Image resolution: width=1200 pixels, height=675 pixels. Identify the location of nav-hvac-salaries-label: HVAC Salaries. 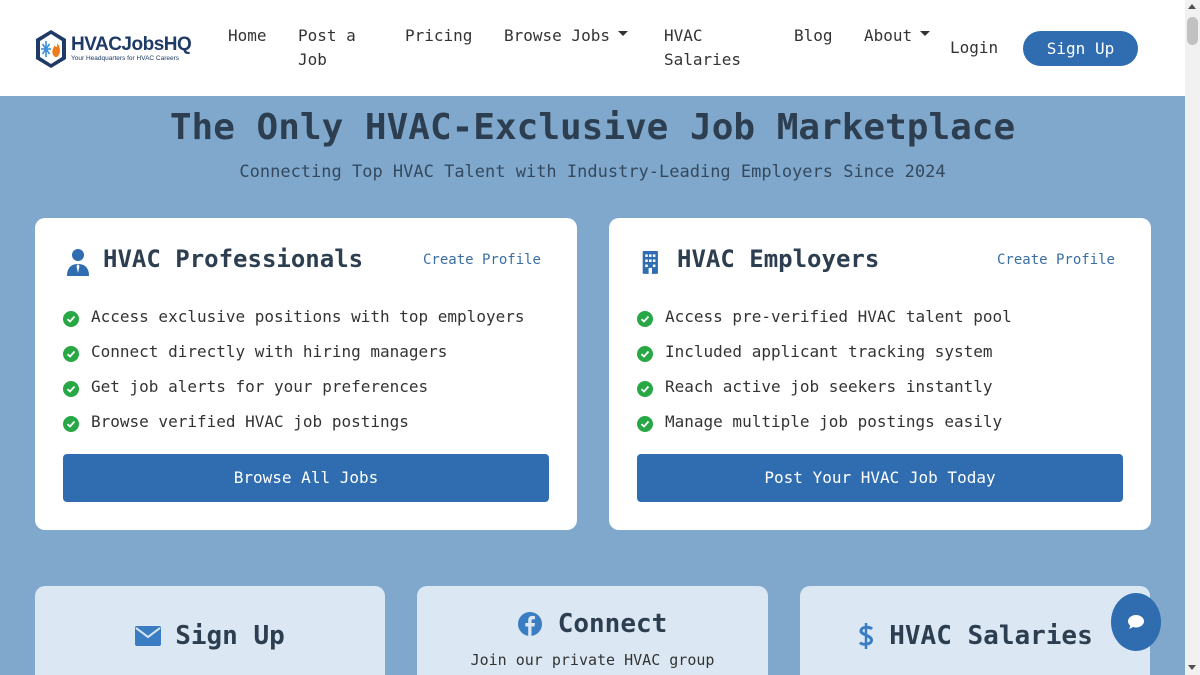
(703, 47).